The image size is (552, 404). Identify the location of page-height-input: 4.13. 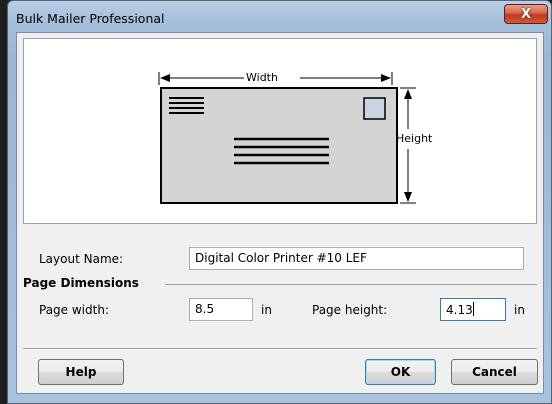
(473, 309).